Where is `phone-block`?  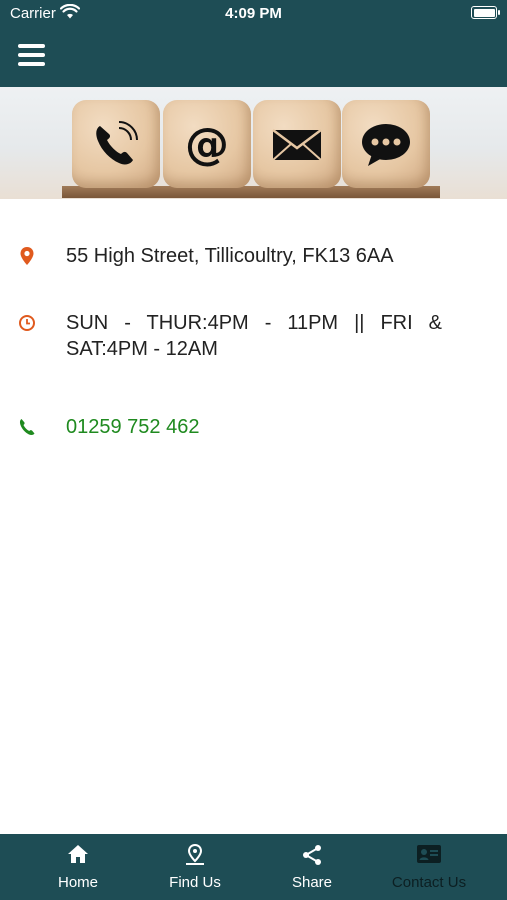
phone-block is located at coordinates (116, 144).